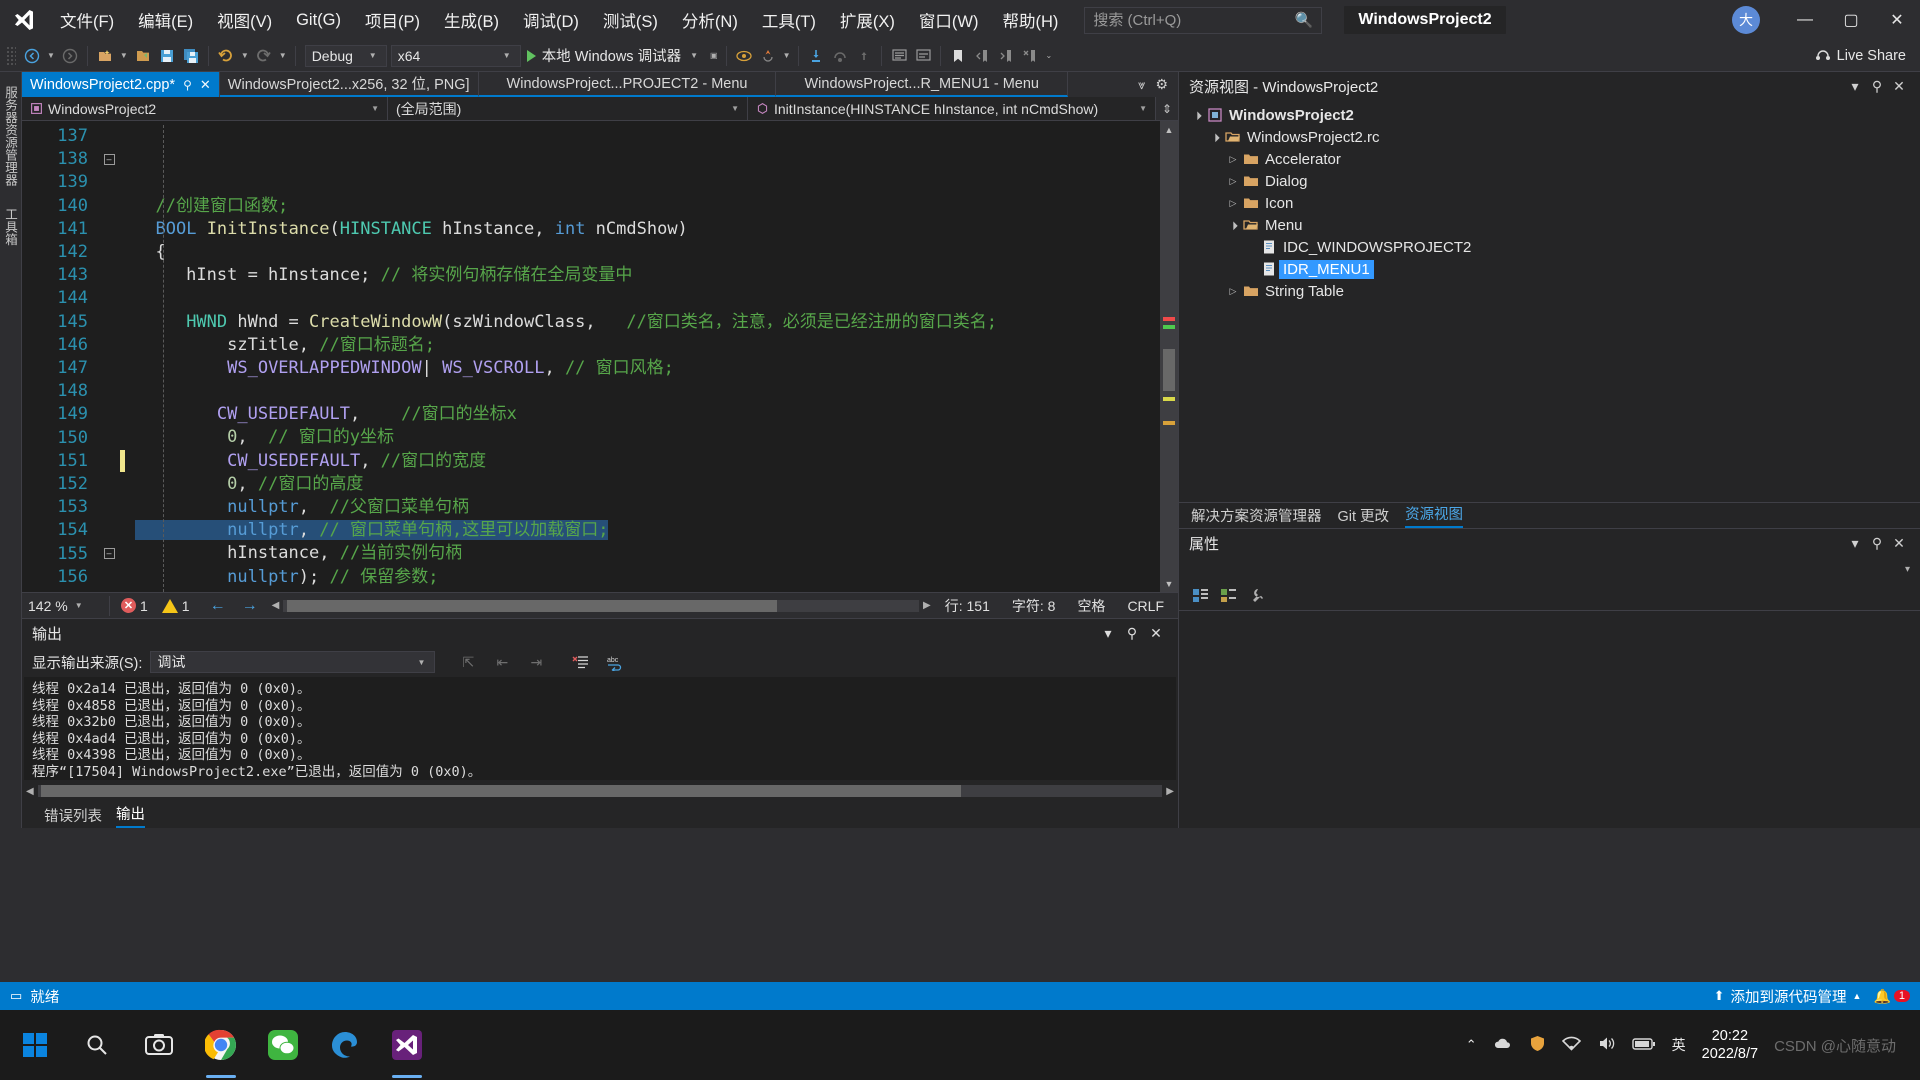  What do you see at coordinates (51, 55) in the screenshot?
I see `navigate-backward-dropdown-icon: ▼` at bounding box center [51, 55].